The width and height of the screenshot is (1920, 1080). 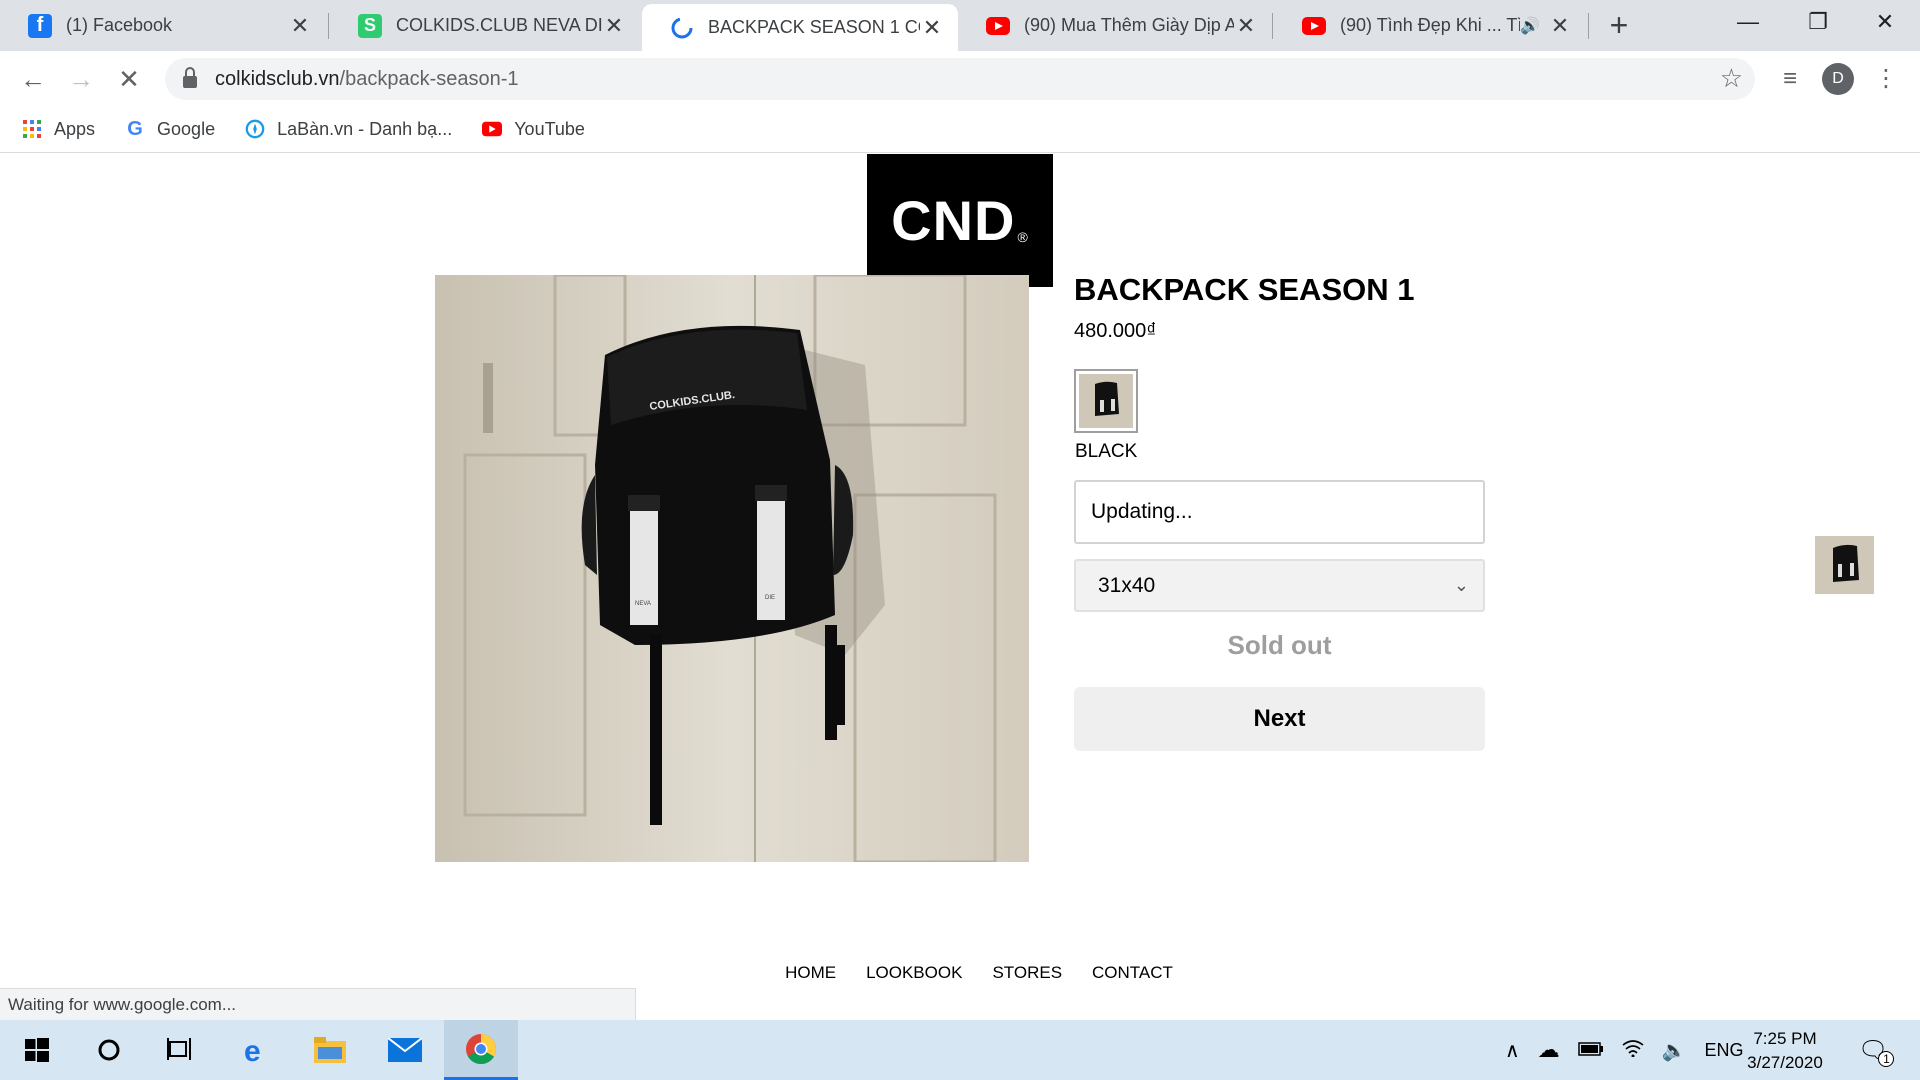 I want to click on minimize-button: —, so click(x=1748, y=22).